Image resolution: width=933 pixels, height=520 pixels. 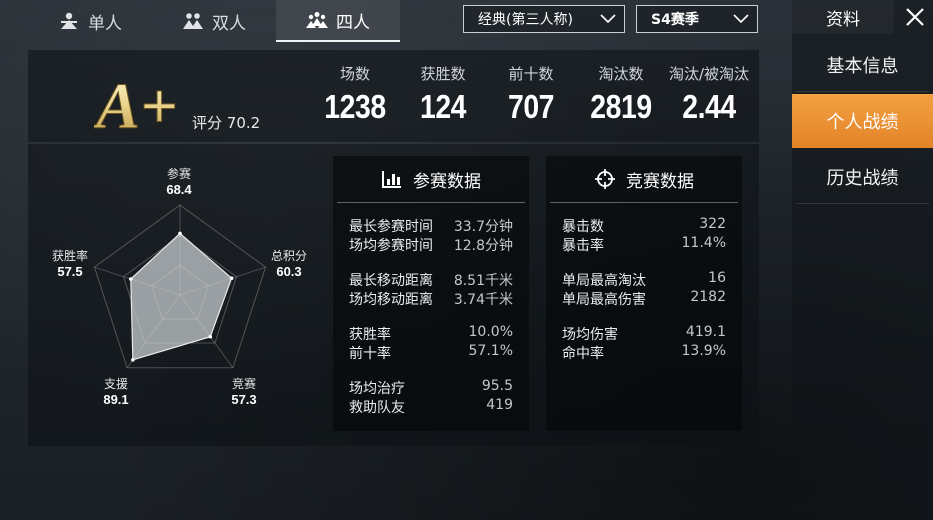 I want to click on stat-value: 57.1%, so click(x=490, y=351).